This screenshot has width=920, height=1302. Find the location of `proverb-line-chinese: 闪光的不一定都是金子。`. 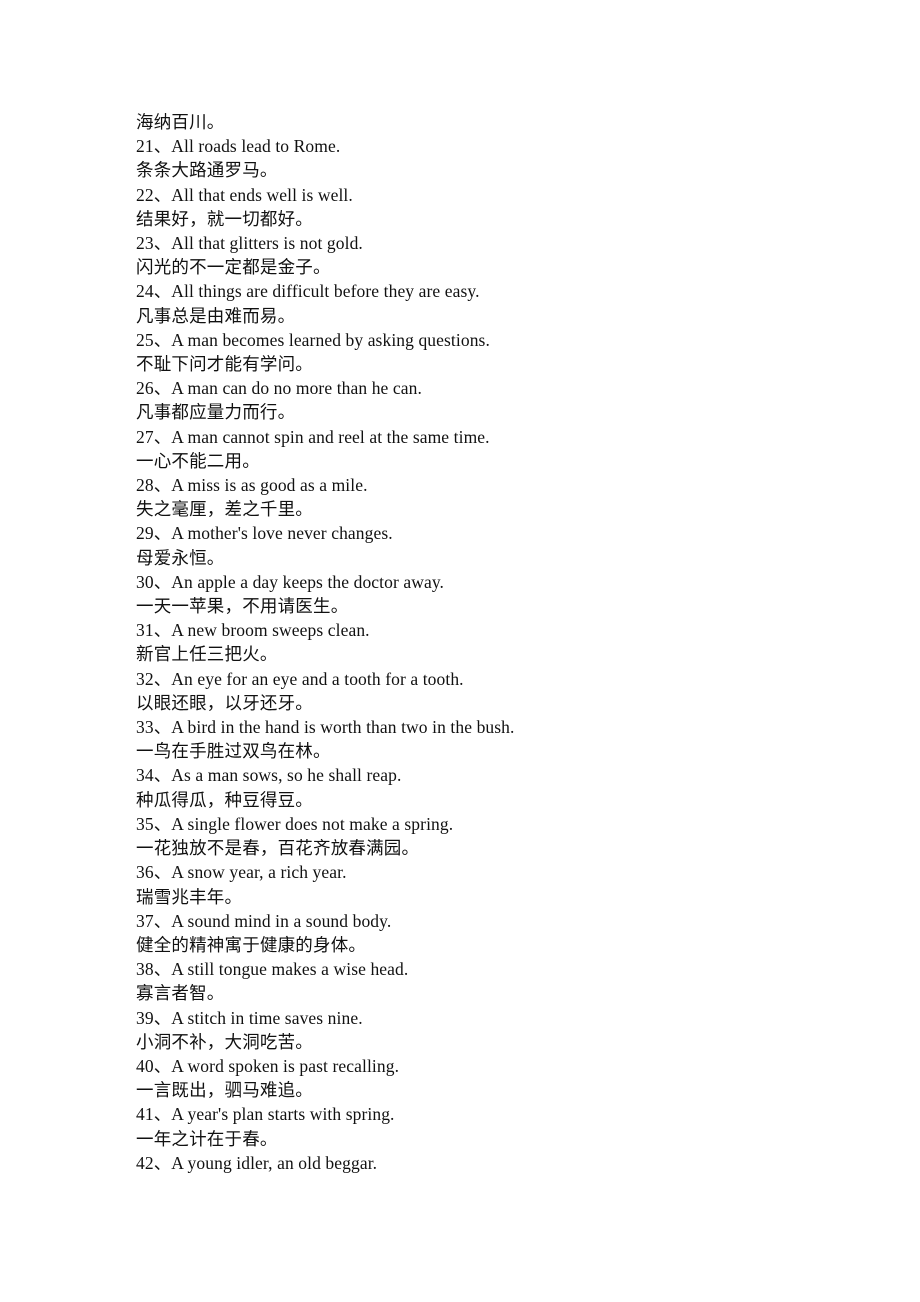

proverb-line-chinese: 闪光的不一定都是金子。 is located at coordinates (233, 267).